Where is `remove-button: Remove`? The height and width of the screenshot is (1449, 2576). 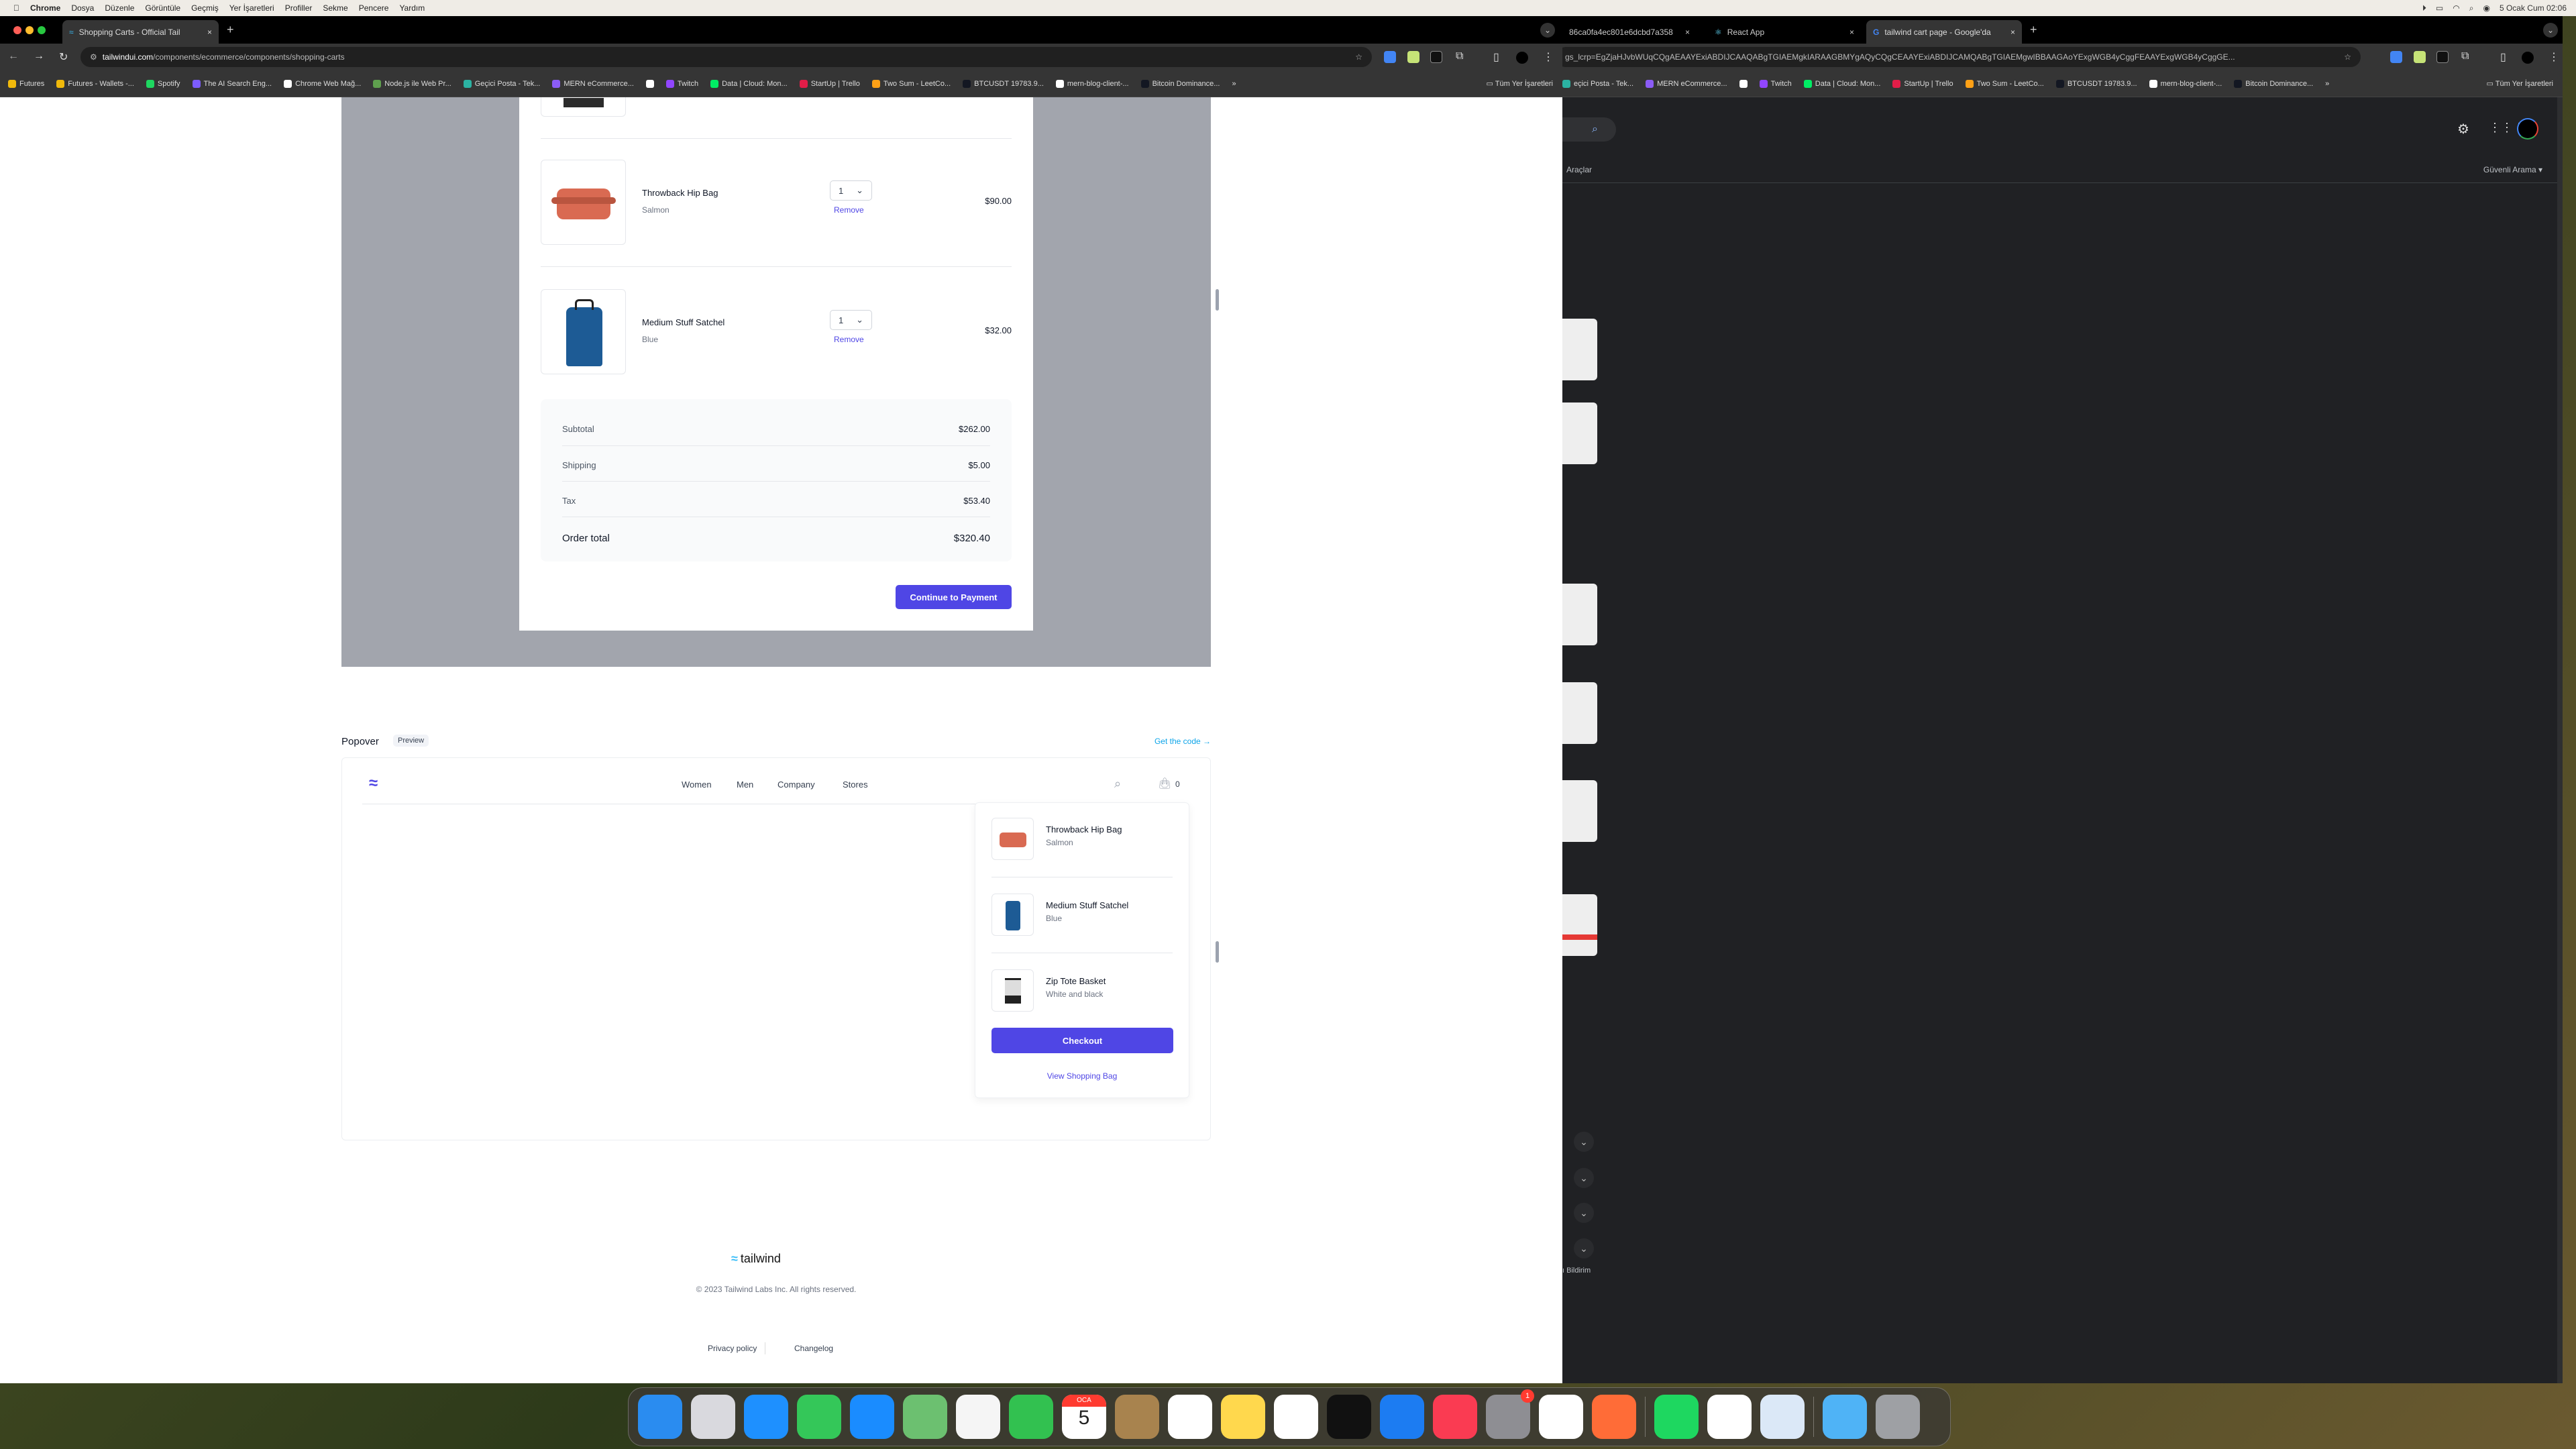
remove-button: Remove is located at coordinates (849, 210).